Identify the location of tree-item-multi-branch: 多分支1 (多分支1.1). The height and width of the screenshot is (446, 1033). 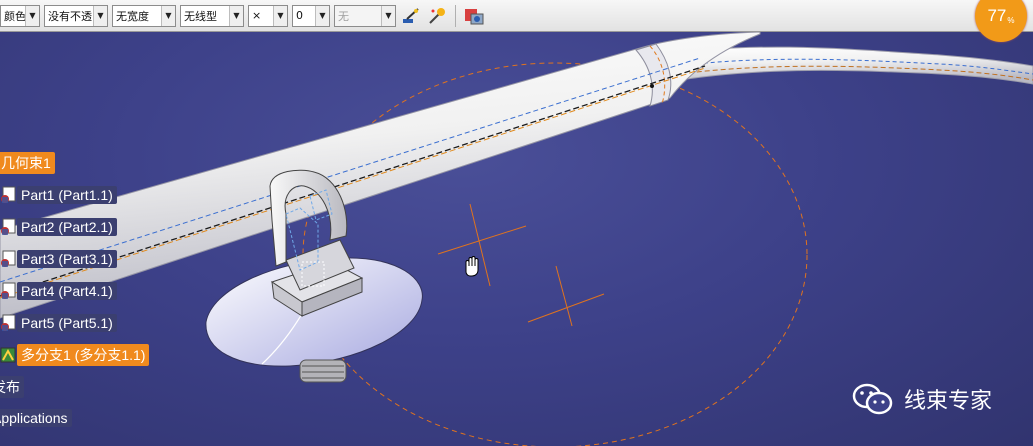
(75, 355).